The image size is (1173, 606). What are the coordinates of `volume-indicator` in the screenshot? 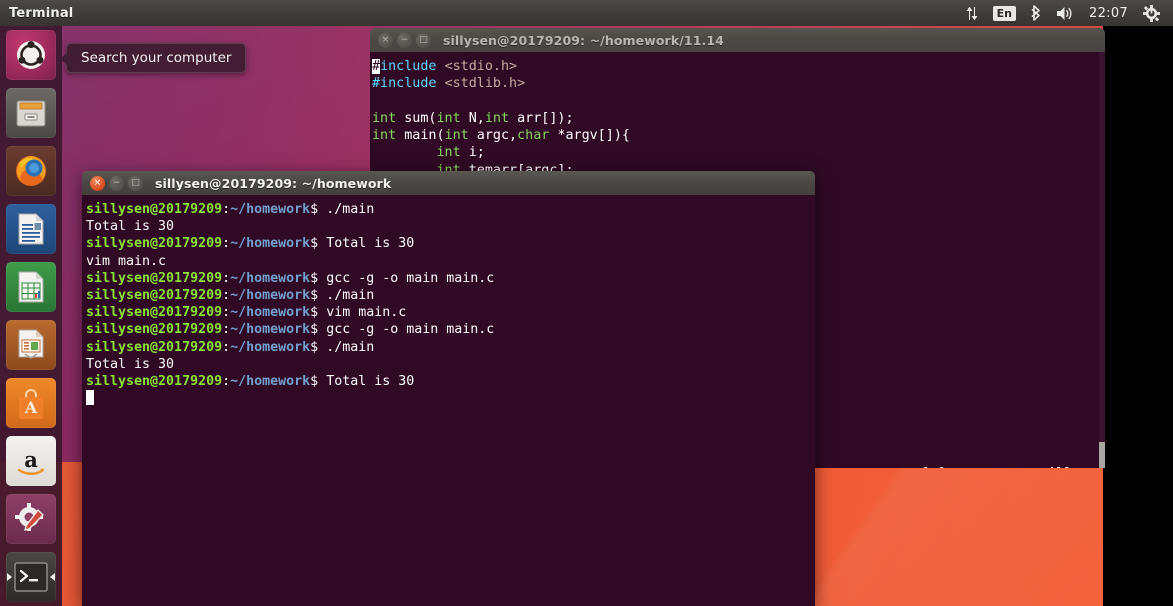 It's located at (1065, 13).